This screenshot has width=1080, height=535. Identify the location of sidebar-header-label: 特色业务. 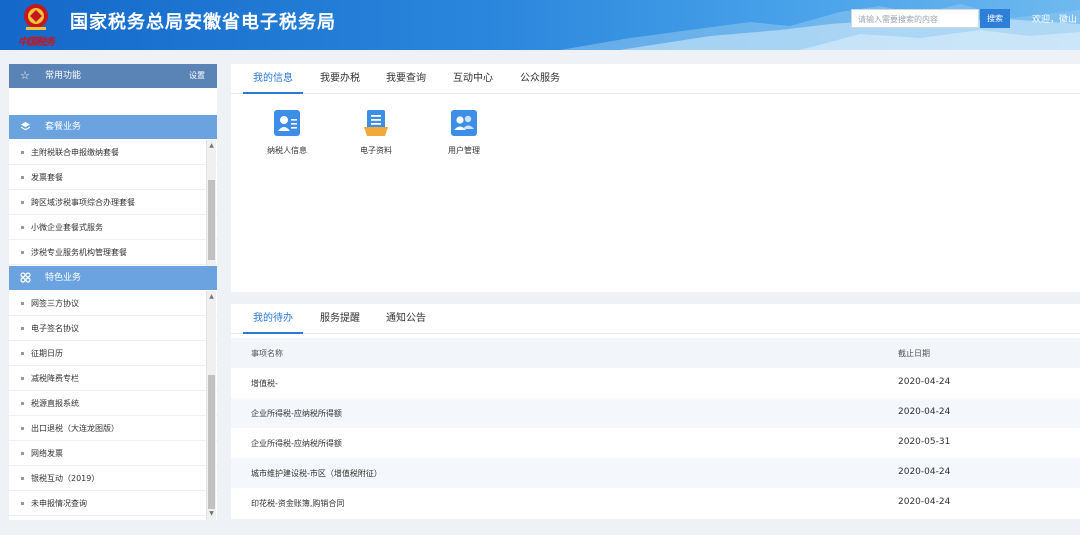
(63, 278).